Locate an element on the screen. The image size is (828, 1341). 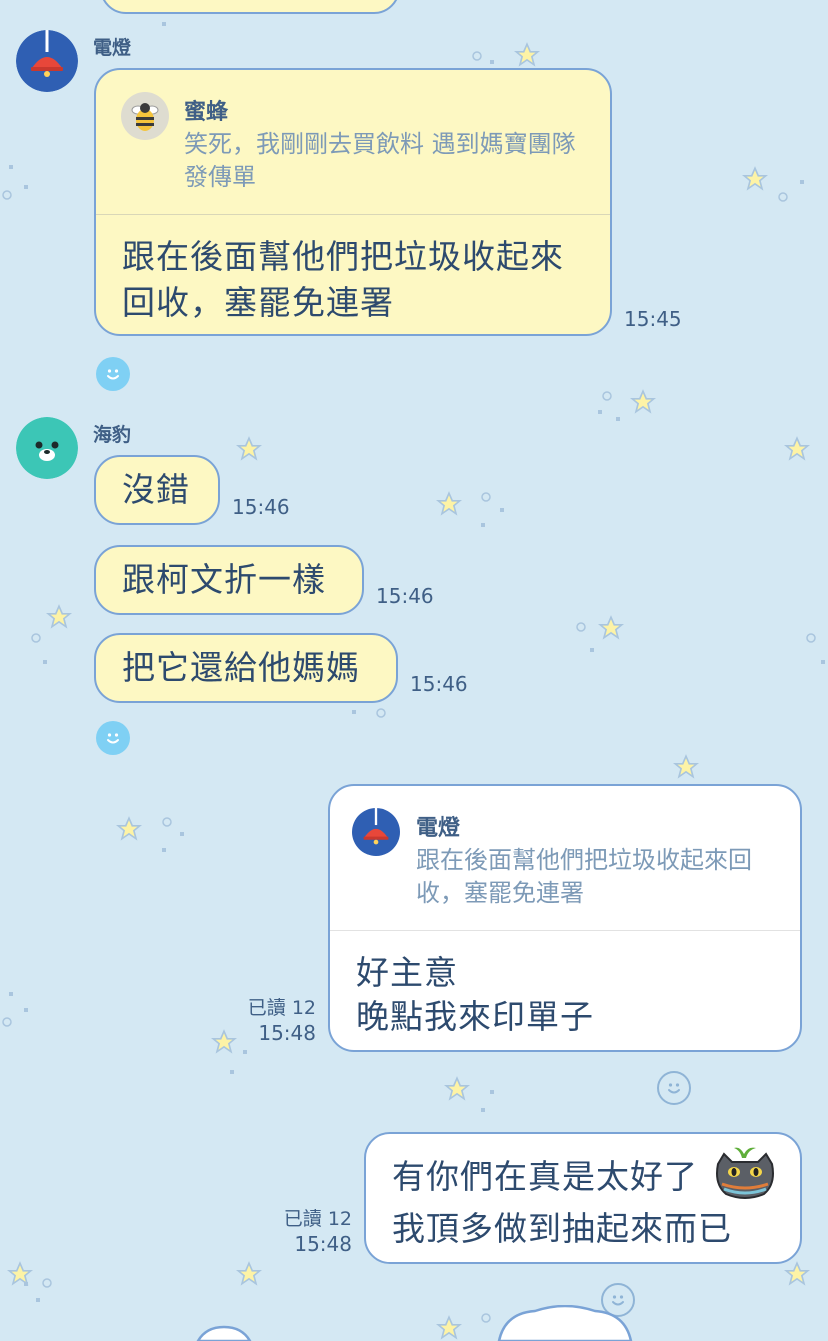
message-bubble: 把它還給他媽媽 is located at coordinates (246, 668).